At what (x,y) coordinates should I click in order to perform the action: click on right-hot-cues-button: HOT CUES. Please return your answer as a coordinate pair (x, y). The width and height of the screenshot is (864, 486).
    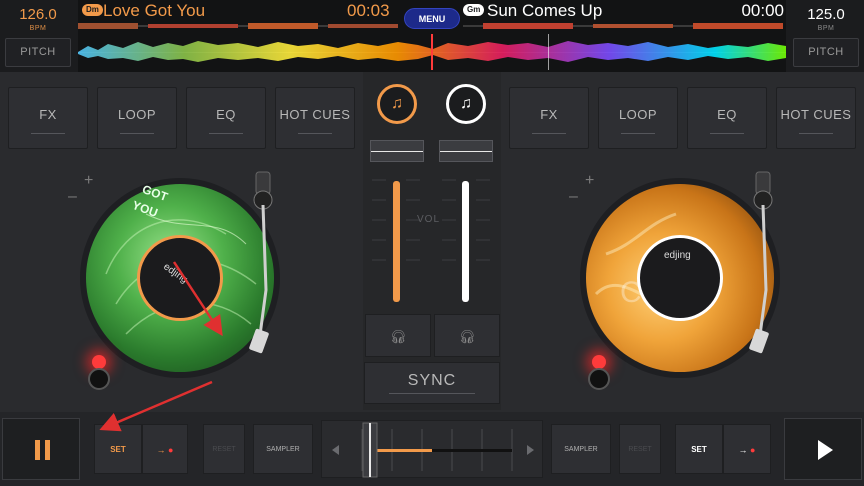
    Looking at the image, I should click on (816, 118).